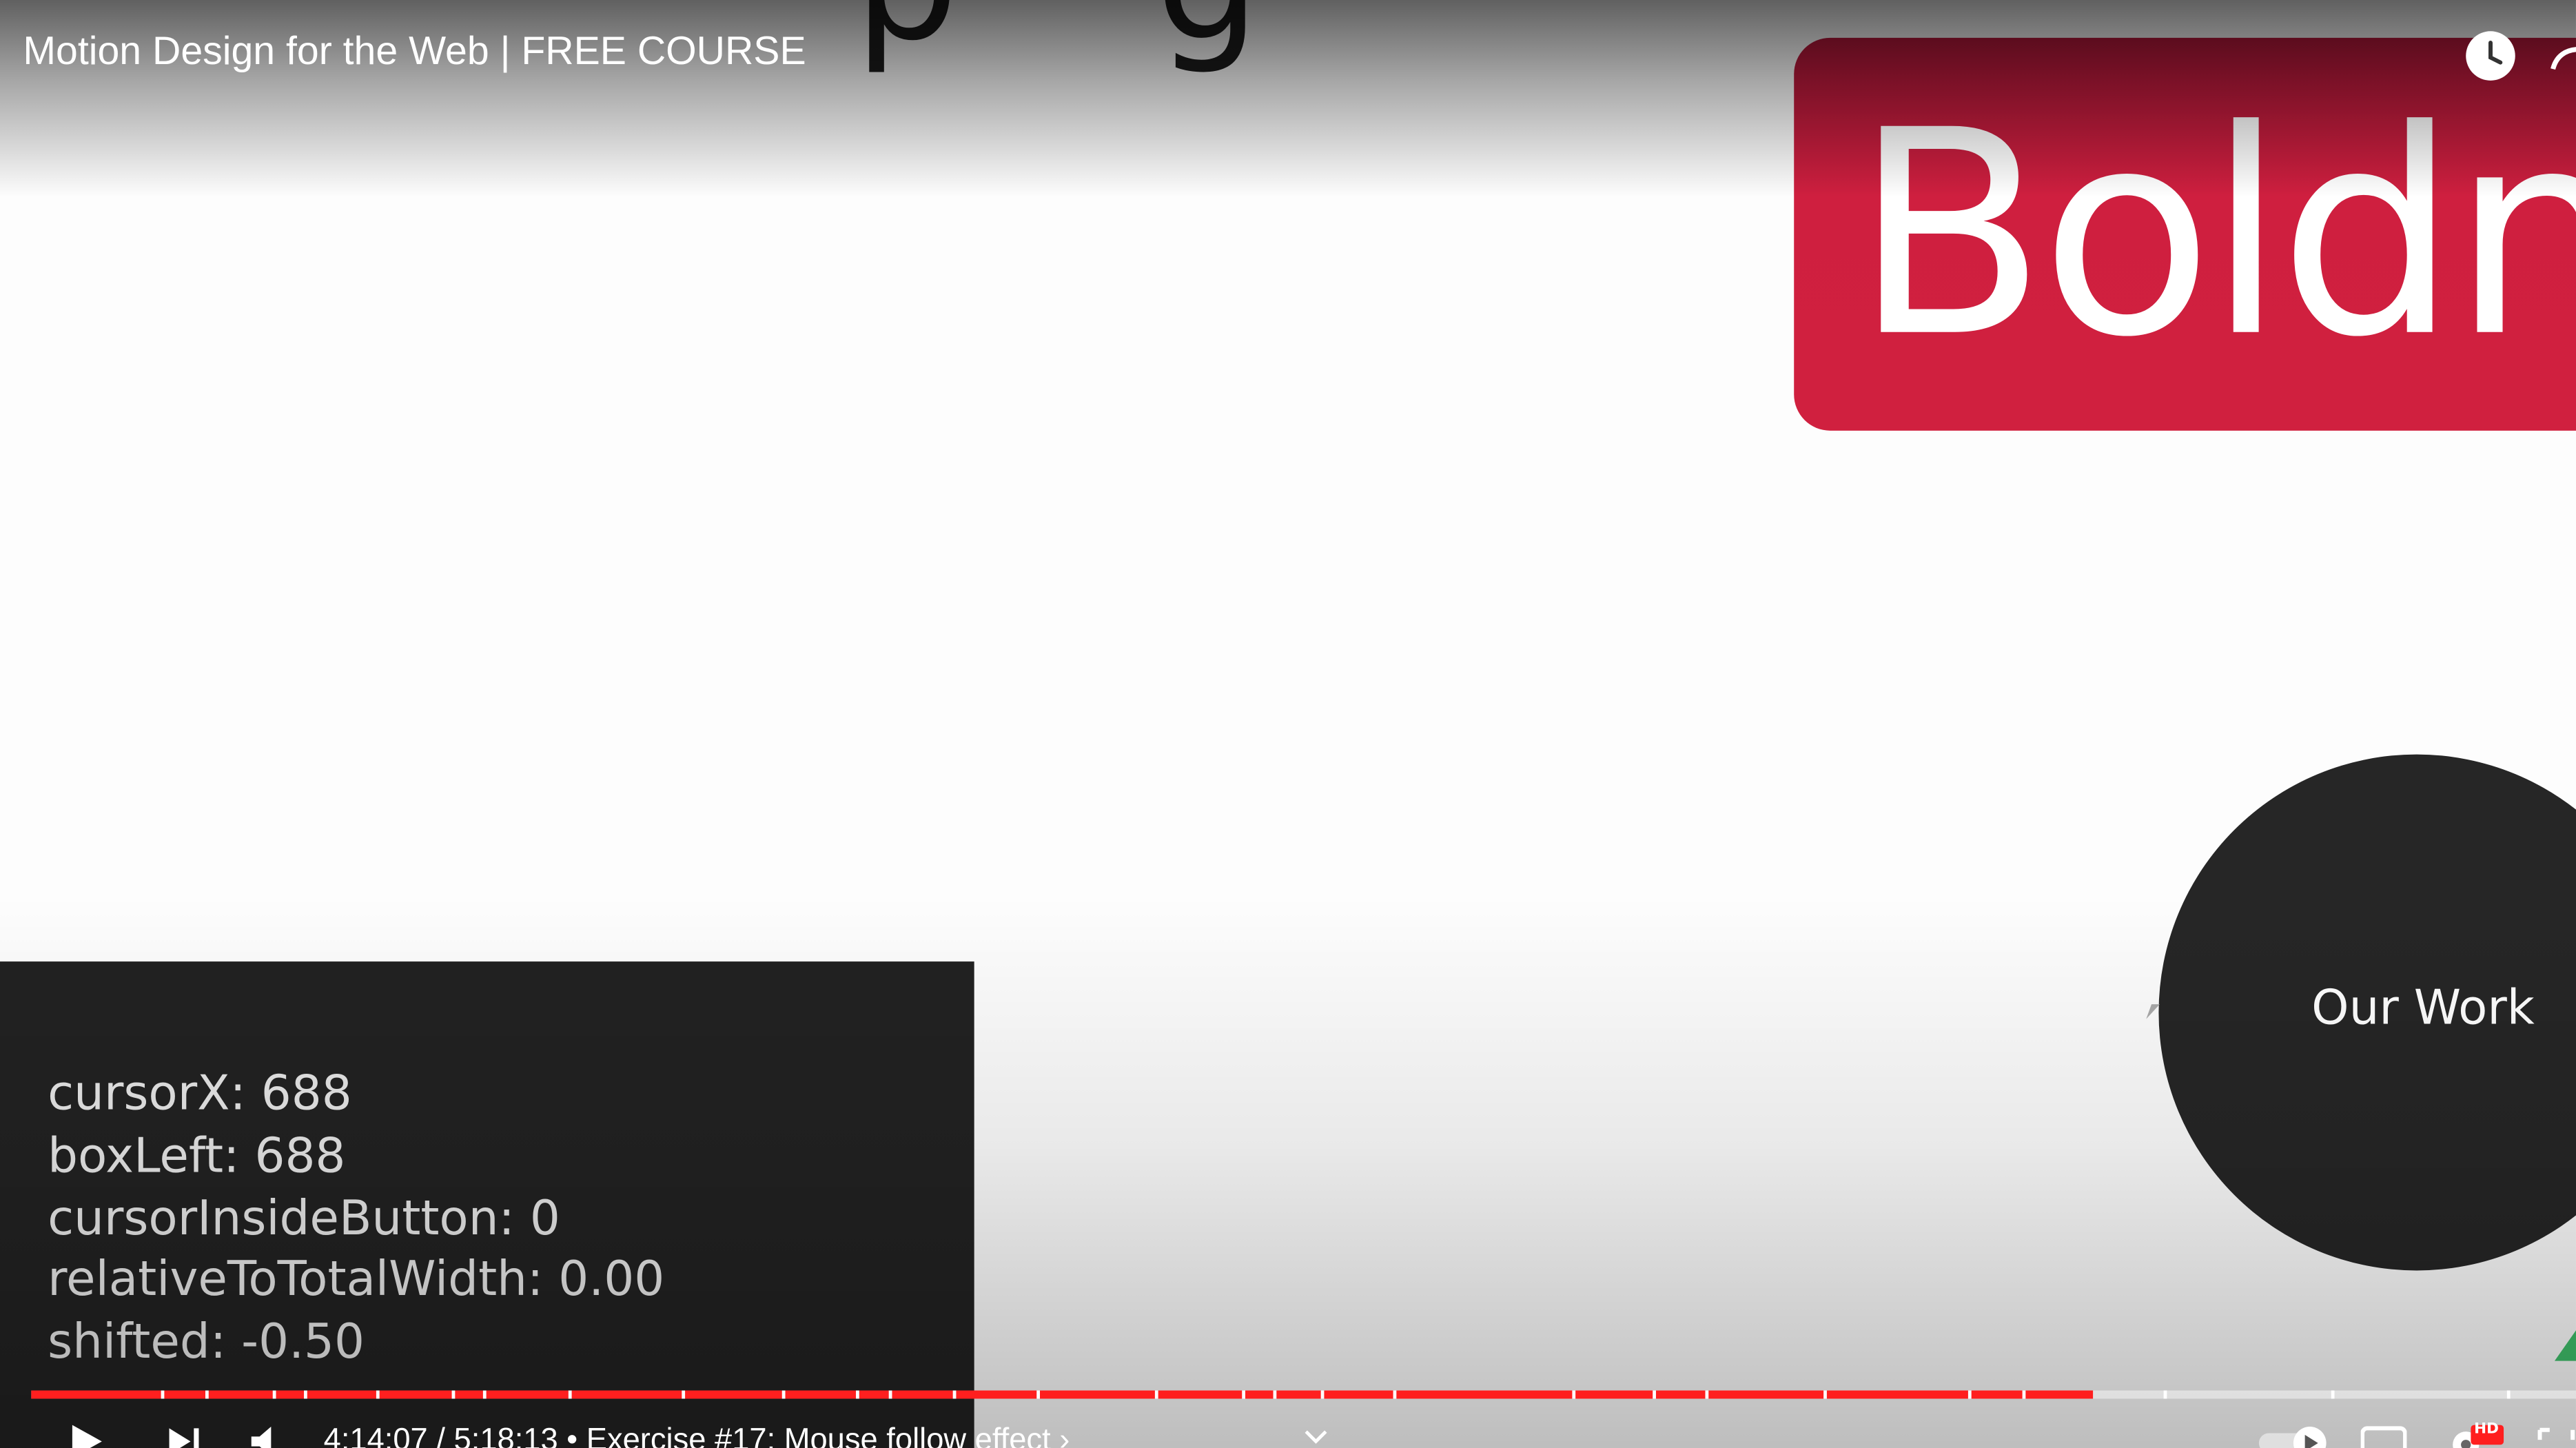  What do you see at coordinates (1062, 1394) in the screenshot?
I see `progress-played` at bounding box center [1062, 1394].